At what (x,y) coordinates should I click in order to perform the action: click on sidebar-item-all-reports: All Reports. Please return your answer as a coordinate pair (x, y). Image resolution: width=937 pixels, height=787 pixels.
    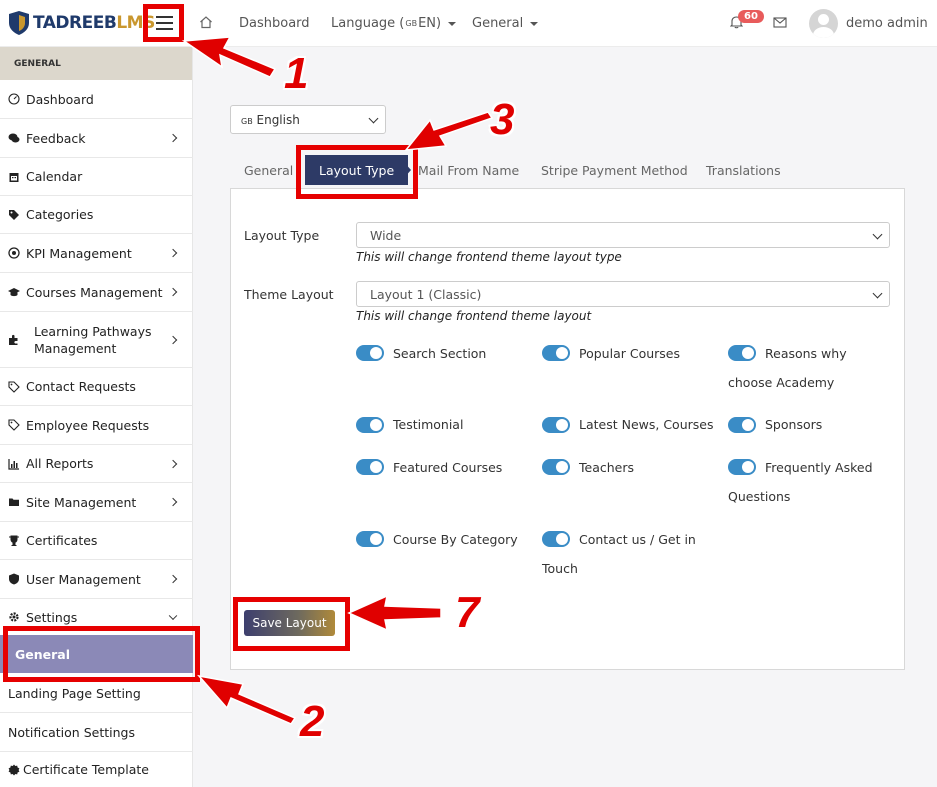
    Looking at the image, I should click on (96, 464).